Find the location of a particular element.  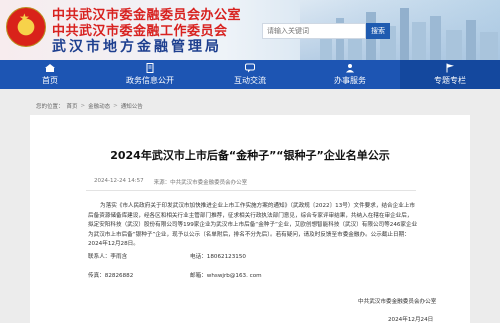

contact-name-label: 联系人： is located at coordinates (99, 257).